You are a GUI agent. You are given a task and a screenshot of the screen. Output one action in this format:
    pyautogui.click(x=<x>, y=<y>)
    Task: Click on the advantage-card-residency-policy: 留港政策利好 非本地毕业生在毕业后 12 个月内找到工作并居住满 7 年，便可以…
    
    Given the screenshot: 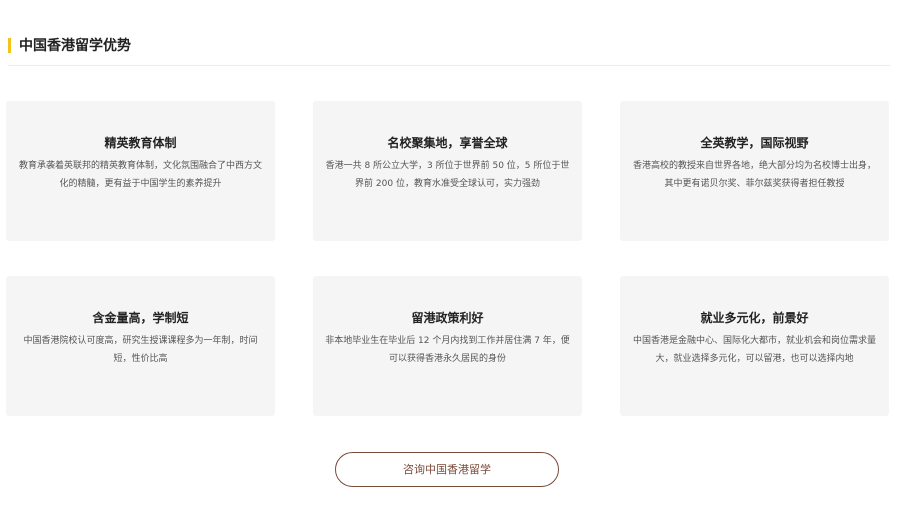 What is the action you would take?
    pyautogui.click(x=447, y=346)
    